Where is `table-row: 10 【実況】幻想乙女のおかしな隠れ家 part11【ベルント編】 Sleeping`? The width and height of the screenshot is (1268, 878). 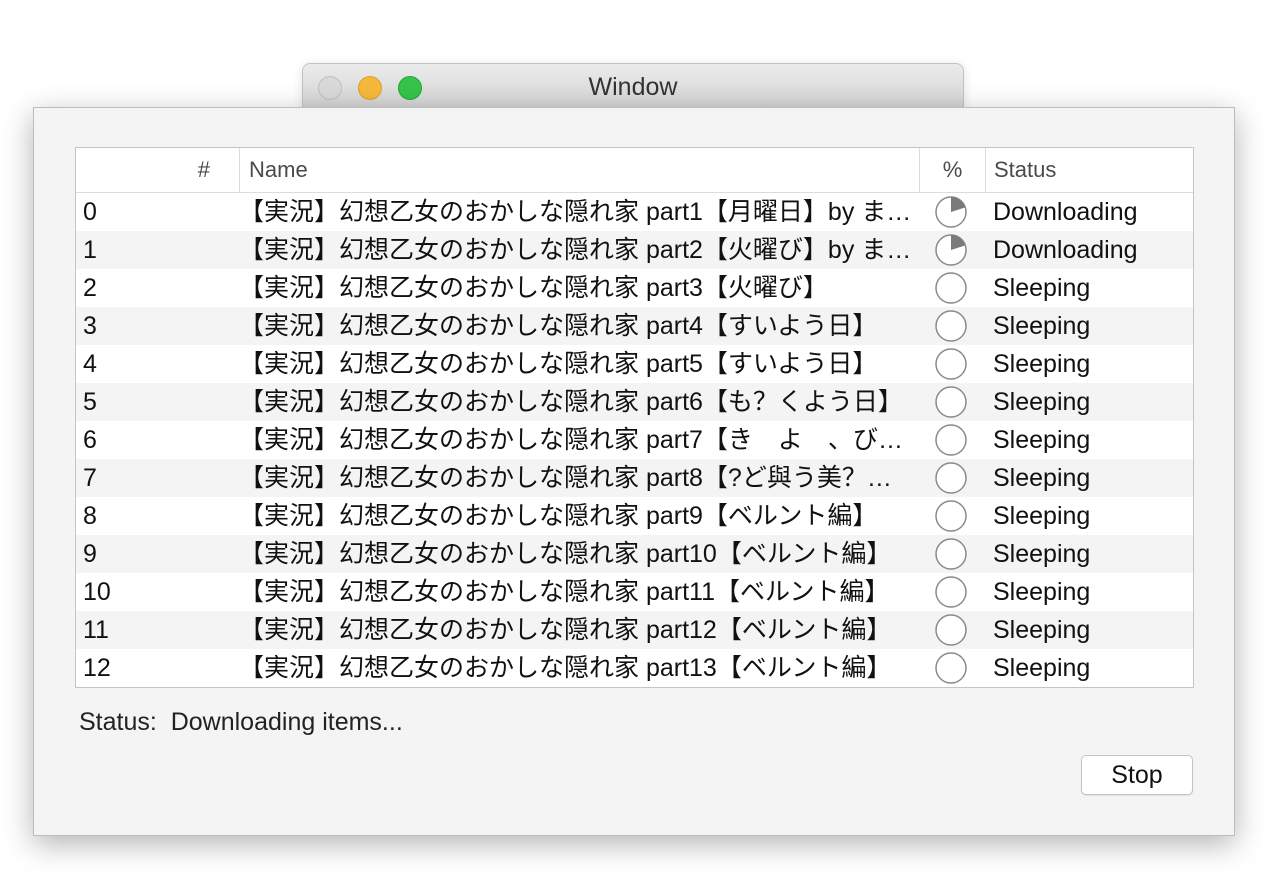 table-row: 10 【実況】幻想乙女のおかしな隠れ家 part11【ベルント編】 Sleeping is located at coordinates (634, 592).